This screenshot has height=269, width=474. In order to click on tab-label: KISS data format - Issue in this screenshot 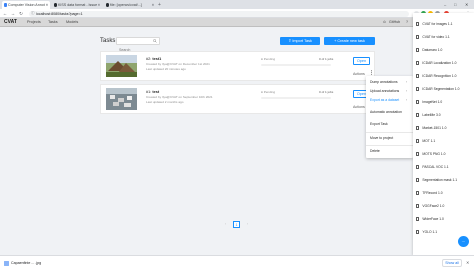, I will do `click(78, 5)`.